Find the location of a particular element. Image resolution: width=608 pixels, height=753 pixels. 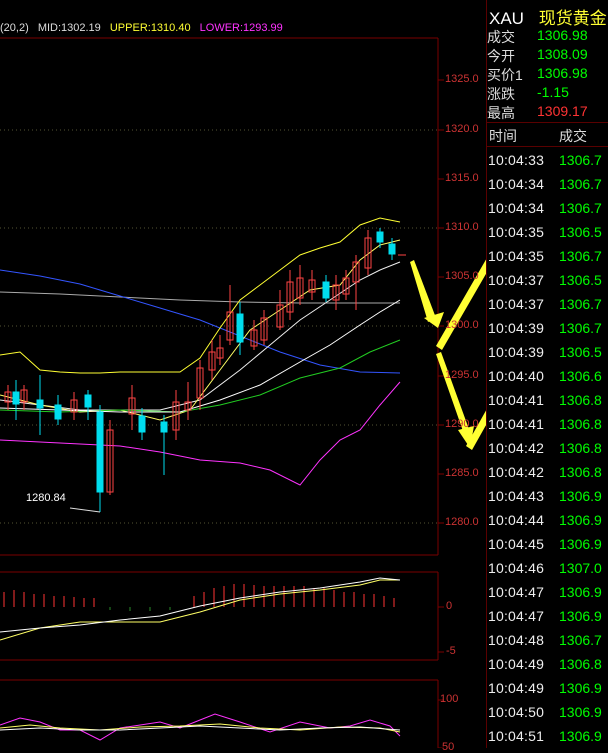

quote-row-last: 成交 1306.98 is located at coordinates (547, 36).